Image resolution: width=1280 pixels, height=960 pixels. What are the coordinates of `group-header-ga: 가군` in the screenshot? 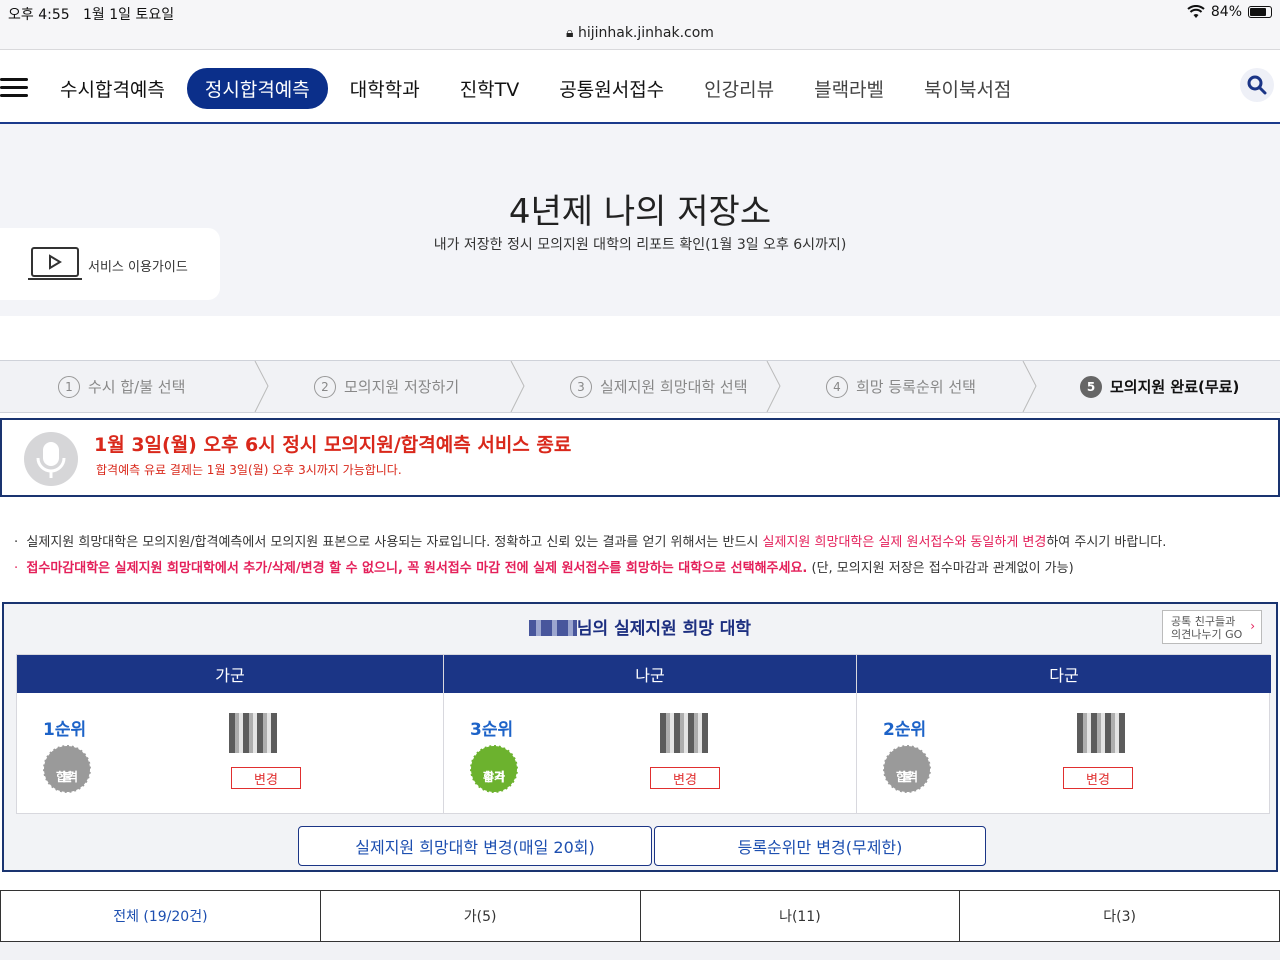 It's located at (230, 674).